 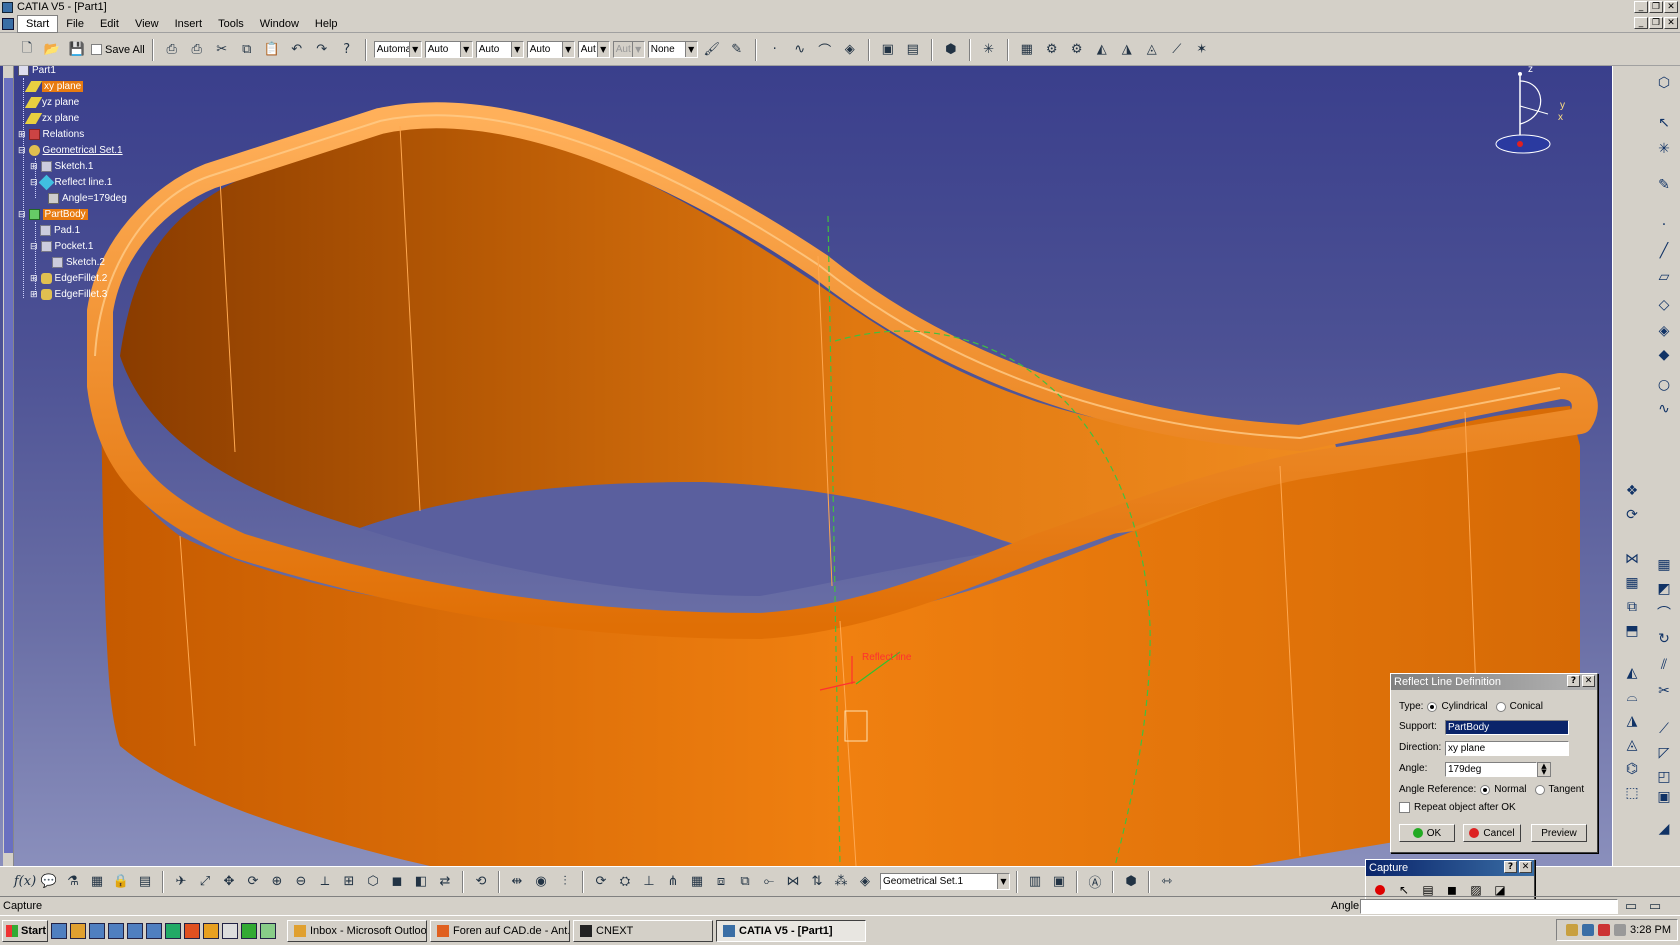 I want to click on curvature-icon: ◮, so click(x=1127, y=50).